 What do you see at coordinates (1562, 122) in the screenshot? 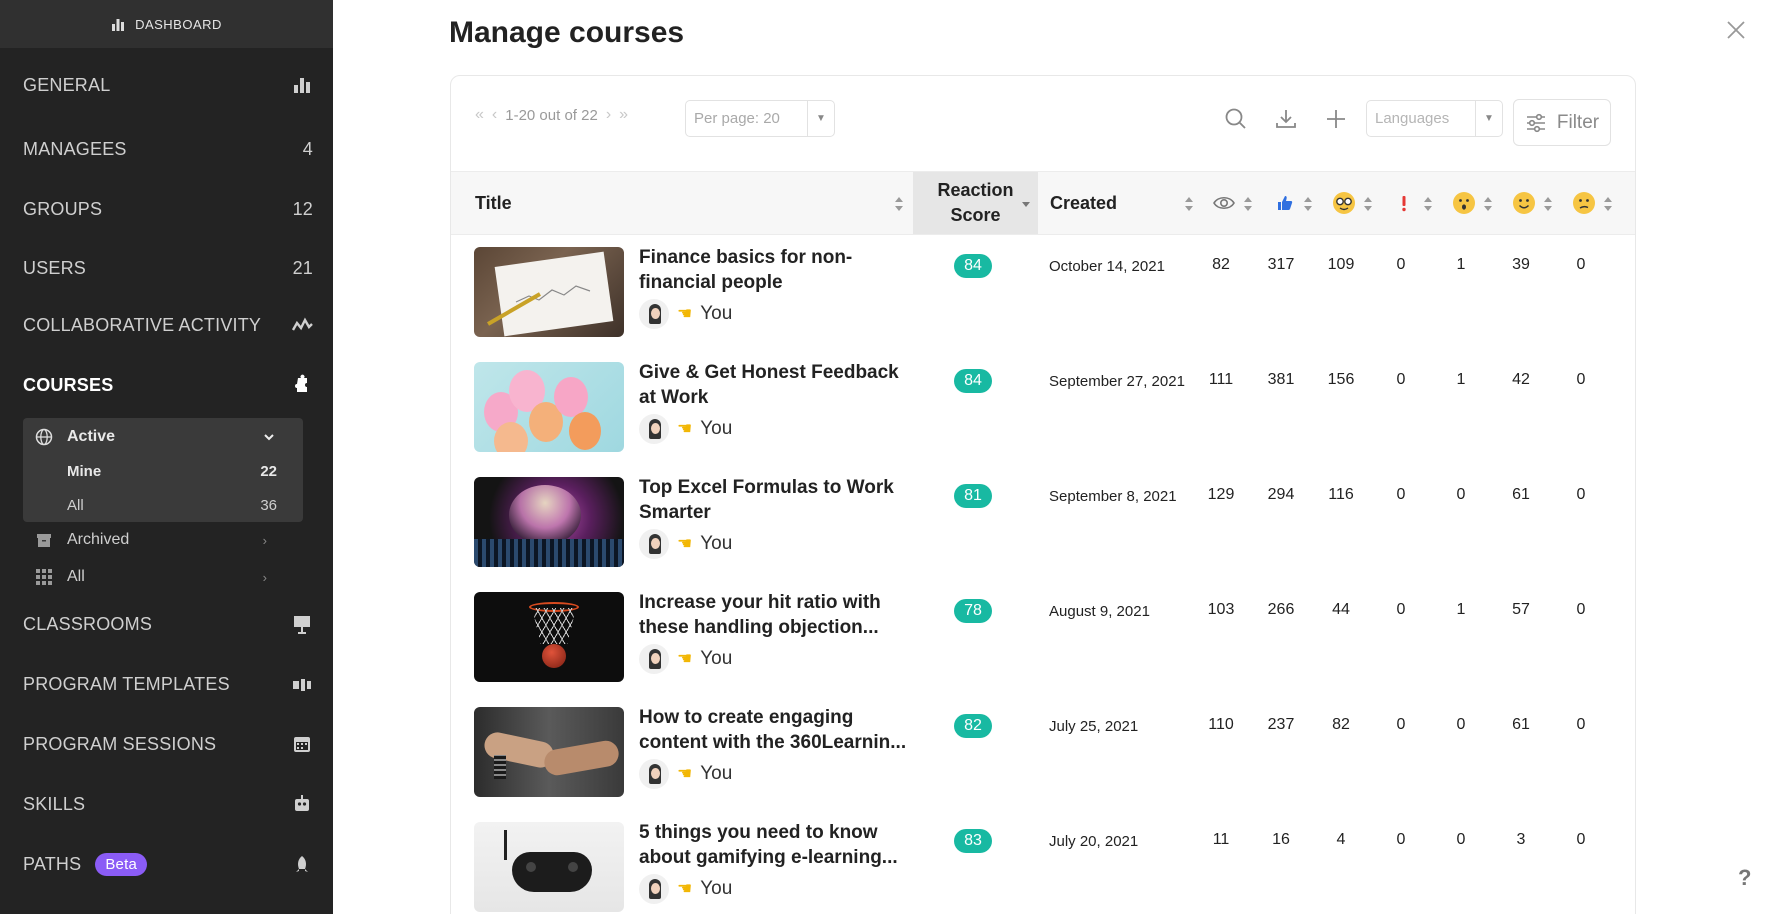
I see `filter-button: Filter` at bounding box center [1562, 122].